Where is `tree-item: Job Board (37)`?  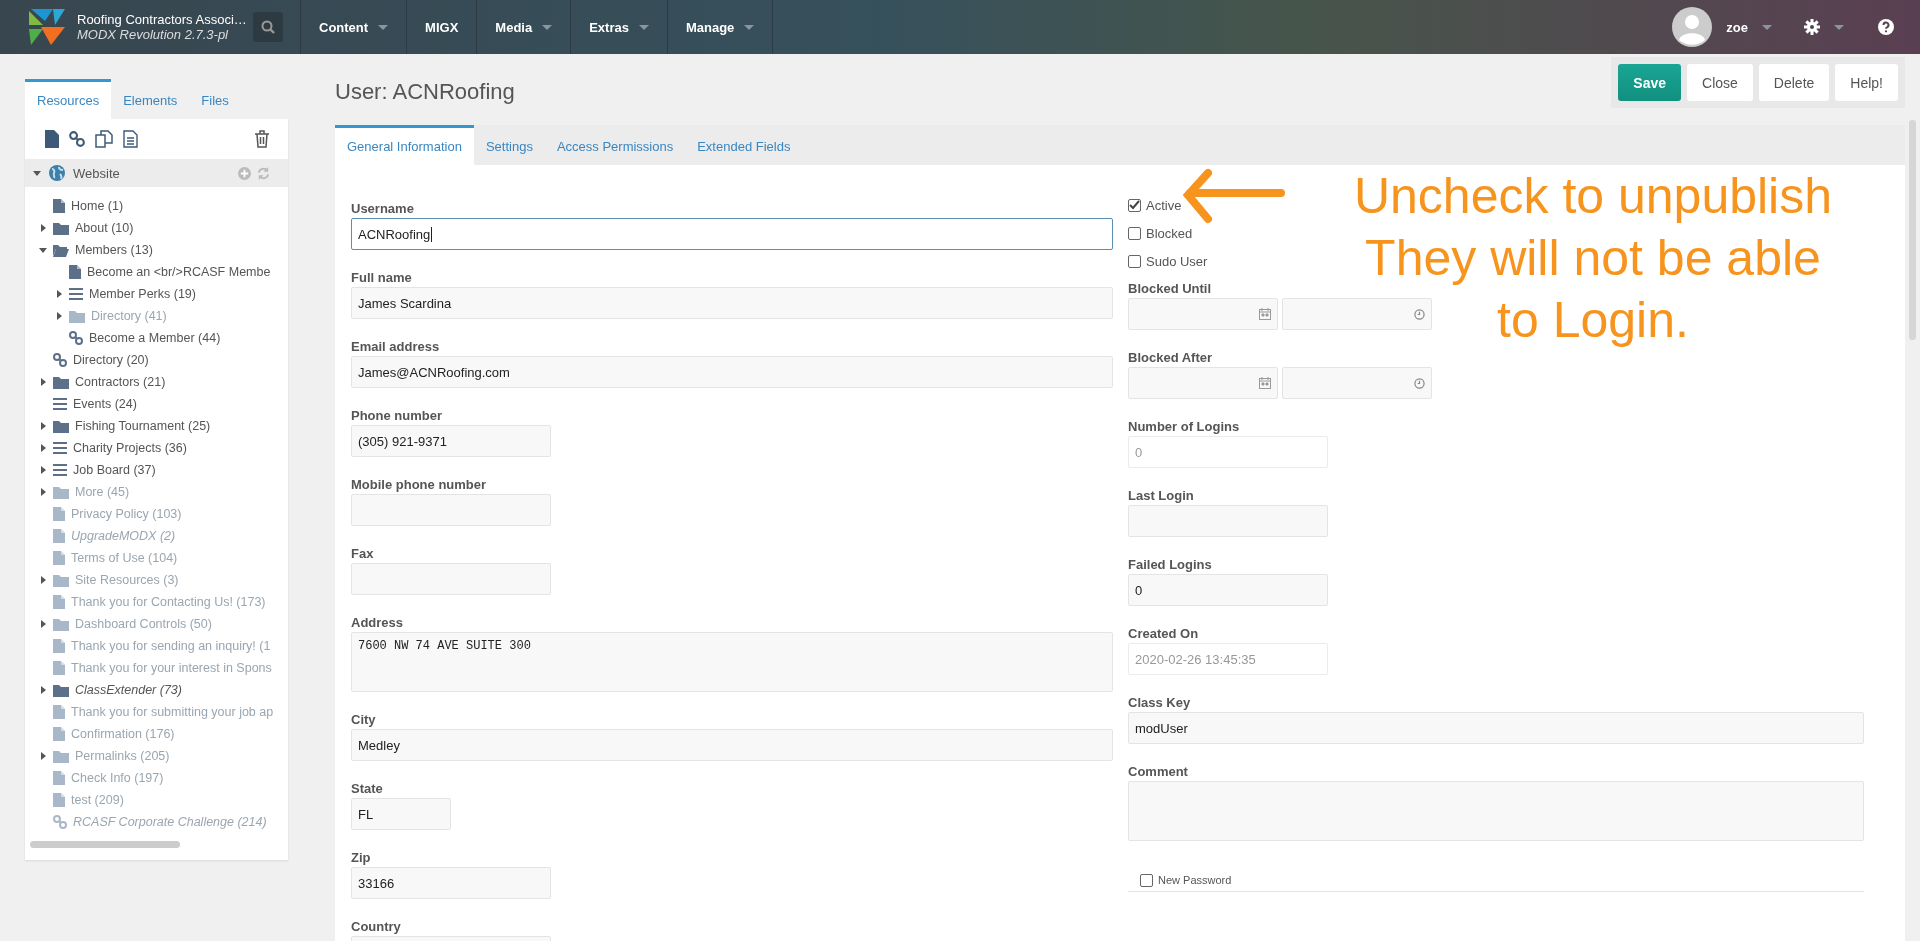
tree-item: Job Board (37) is located at coordinates (114, 470).